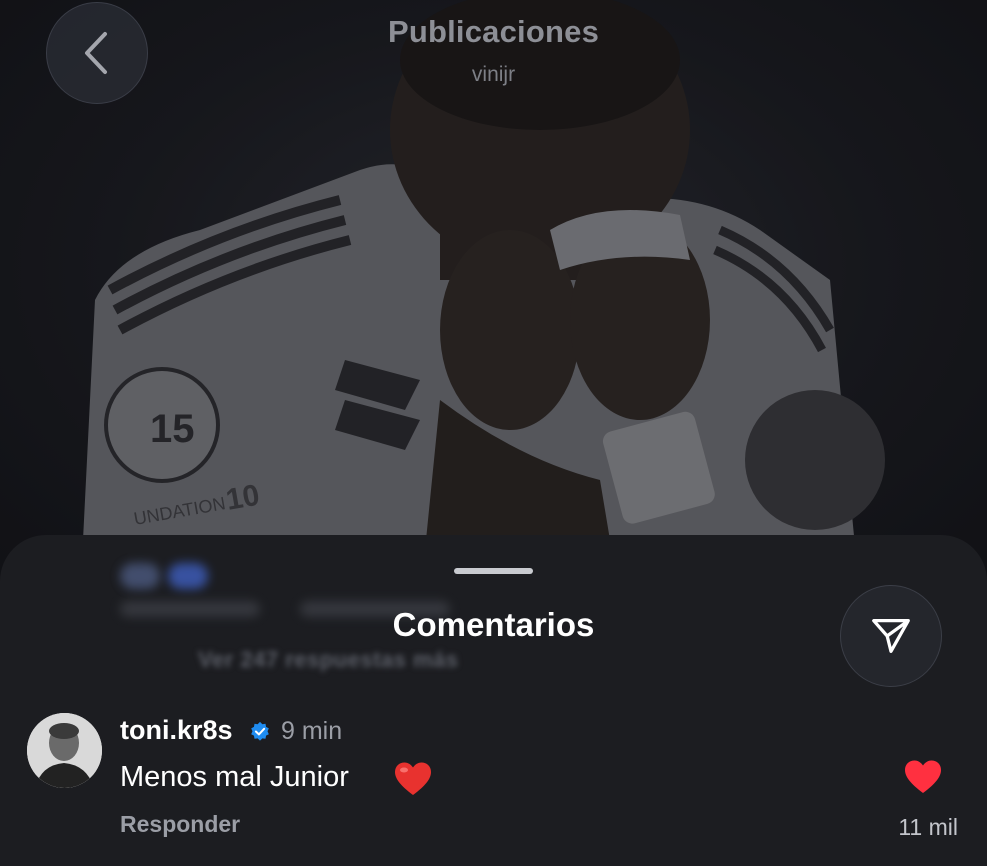  I want to click on like-count: 11 mil, so click(928, 827).